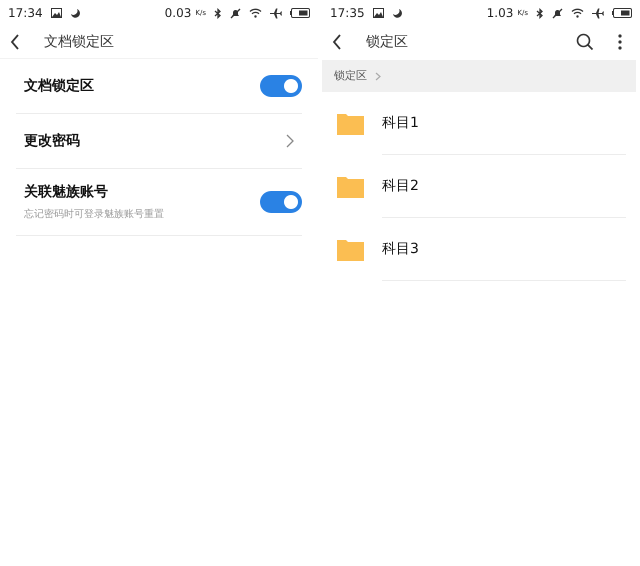  Describe the element at coordinates (79, 42) in the screenshot. I see `toolbar-title: 文档锁定区` at that location.